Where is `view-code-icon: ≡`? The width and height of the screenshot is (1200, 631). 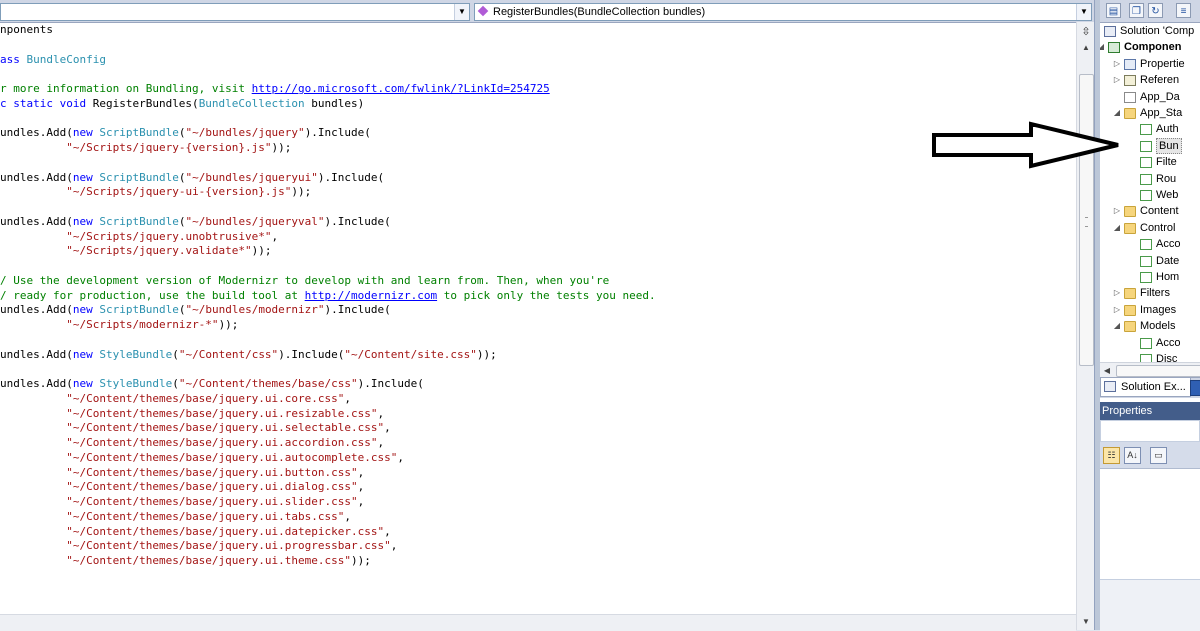
view-code-icon: ≡ is located at coordinates (1183, 10).